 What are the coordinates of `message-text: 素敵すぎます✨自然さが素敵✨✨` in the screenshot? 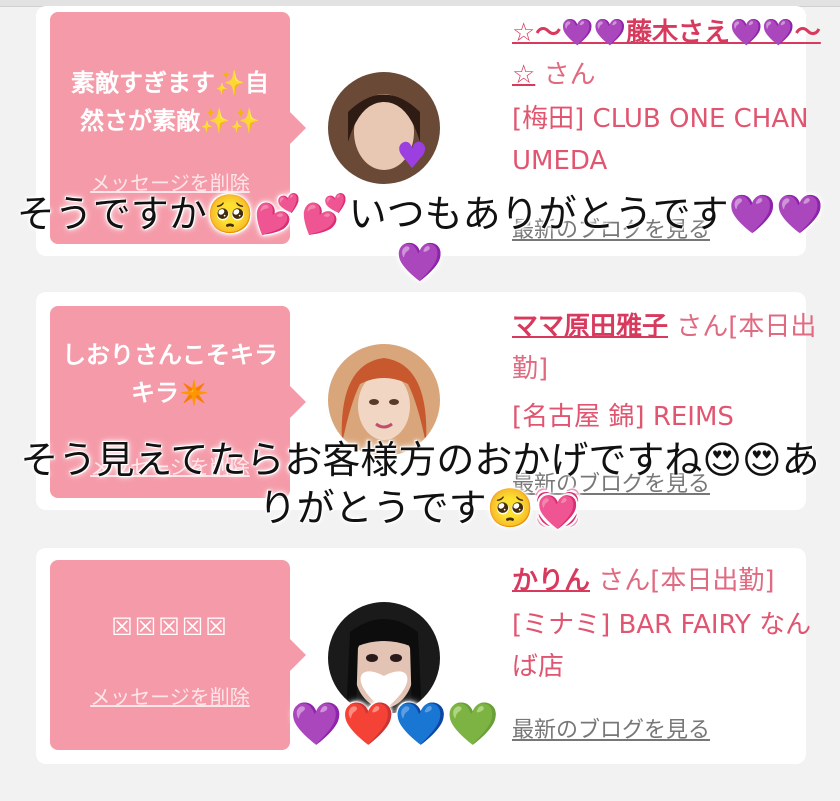 It's located at (170, 102).